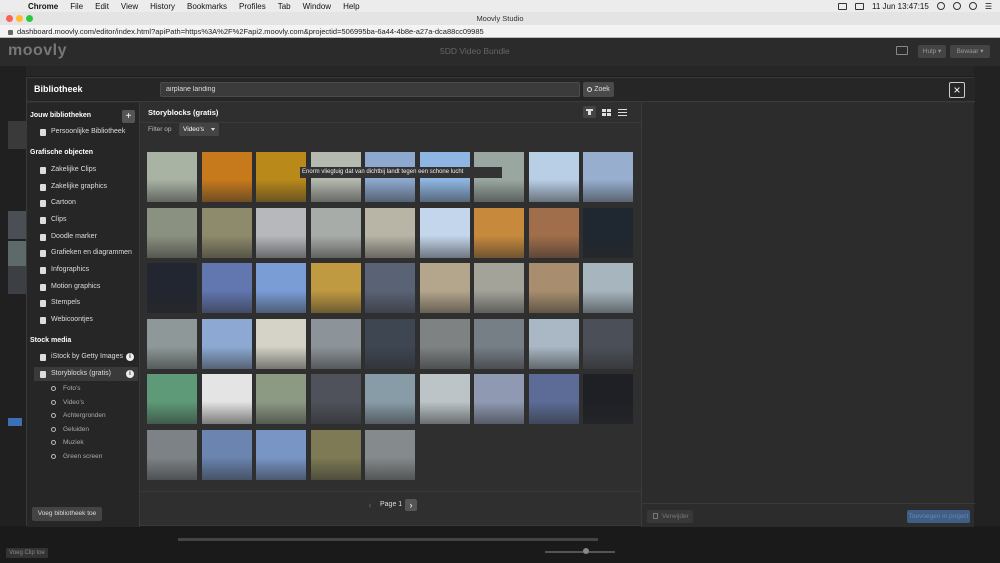 The width and height of the screenshot is (1000, 563). Describe the element at coordinates (938, 516) in the screenshot. I see `add-to-project-button: Toevoegen in project` at that location.